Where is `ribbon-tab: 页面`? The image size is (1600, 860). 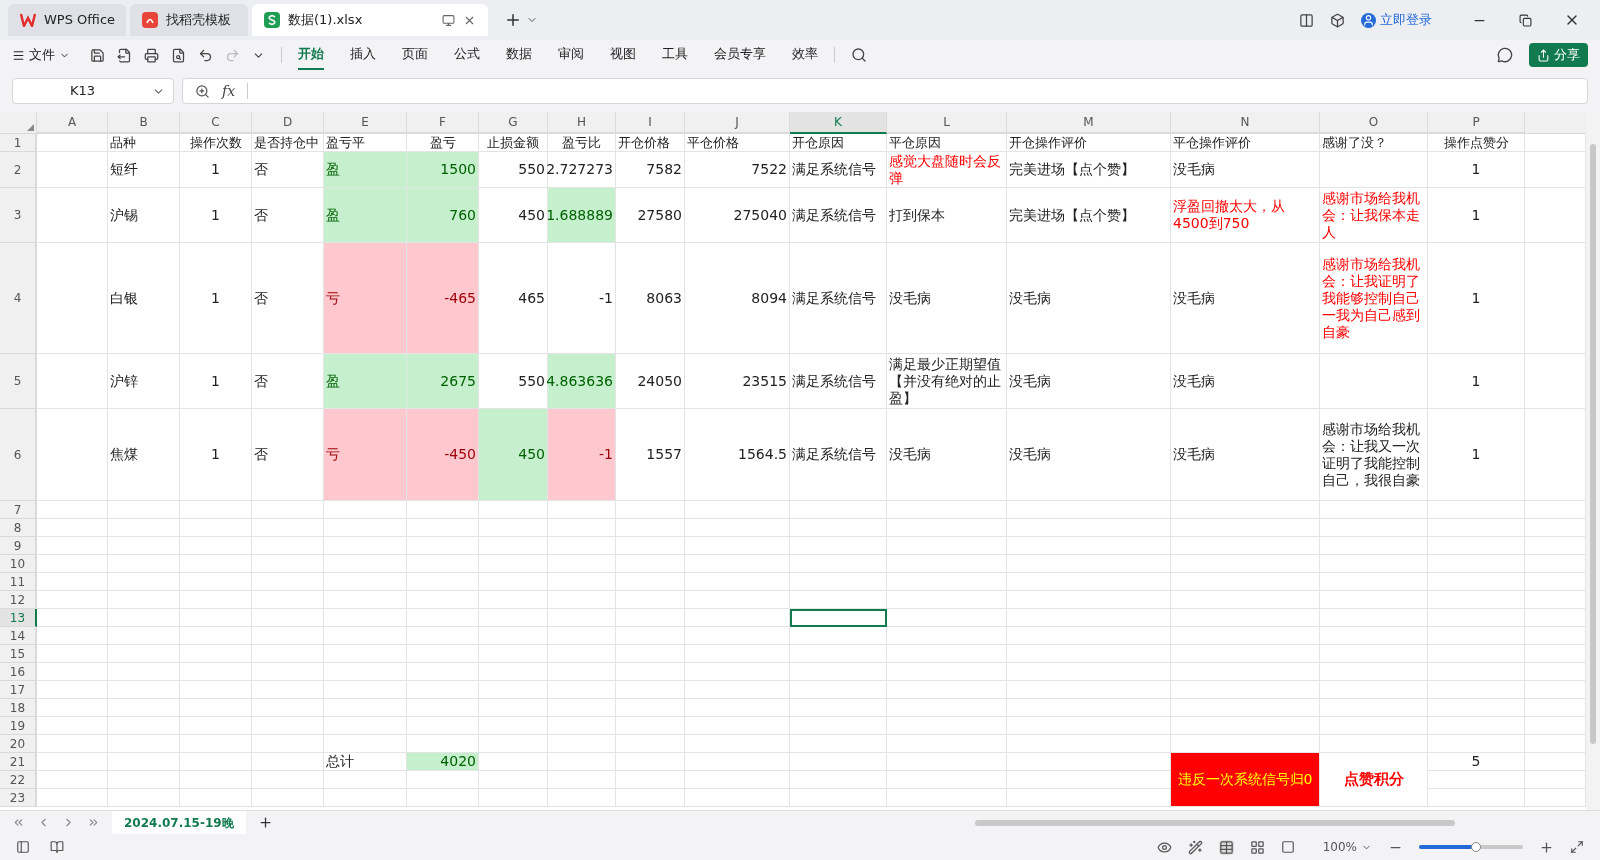 ribbon-tab: 页面 is located at coordinates (415, 55).